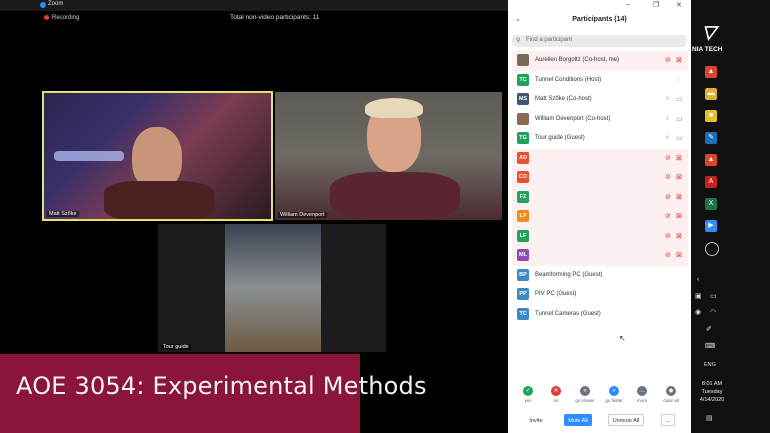  What do you see at coordinates (272, 288) in the screenshot?
I see `video-tile-tour-guide: Tour guide` at bounding box center [272, 288].